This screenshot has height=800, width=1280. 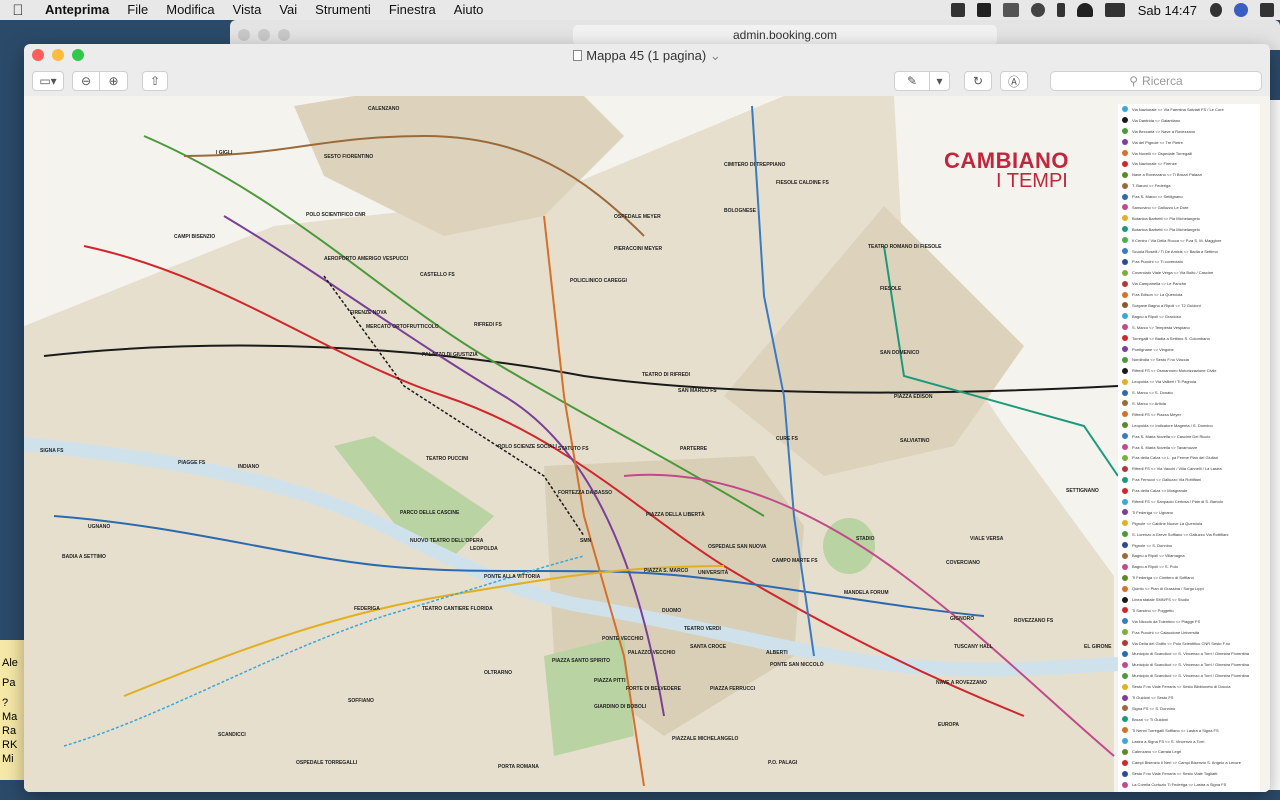 What do you see at coordinates (77, 10) in the screenshot?
I see `menu-app-name: Anteprima` at bounding box center [77, 10].